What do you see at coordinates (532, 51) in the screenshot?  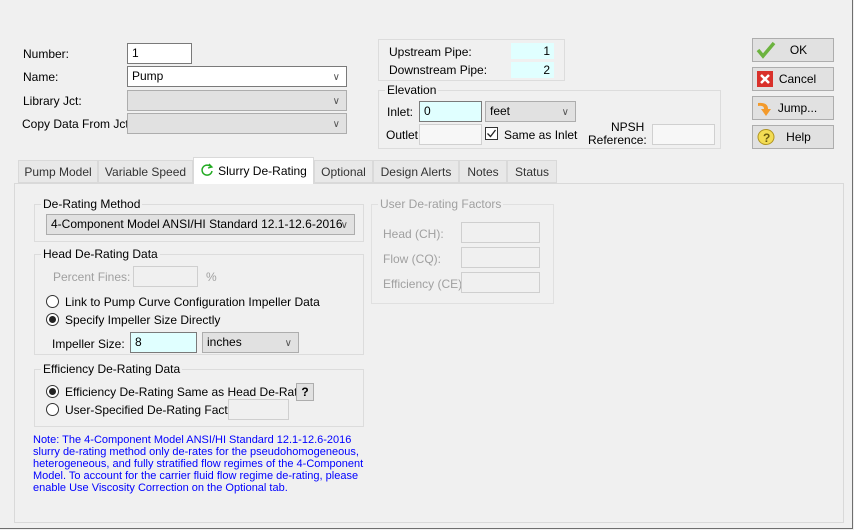 I see `upstream-value: 1` at bounding box center [532, 51].